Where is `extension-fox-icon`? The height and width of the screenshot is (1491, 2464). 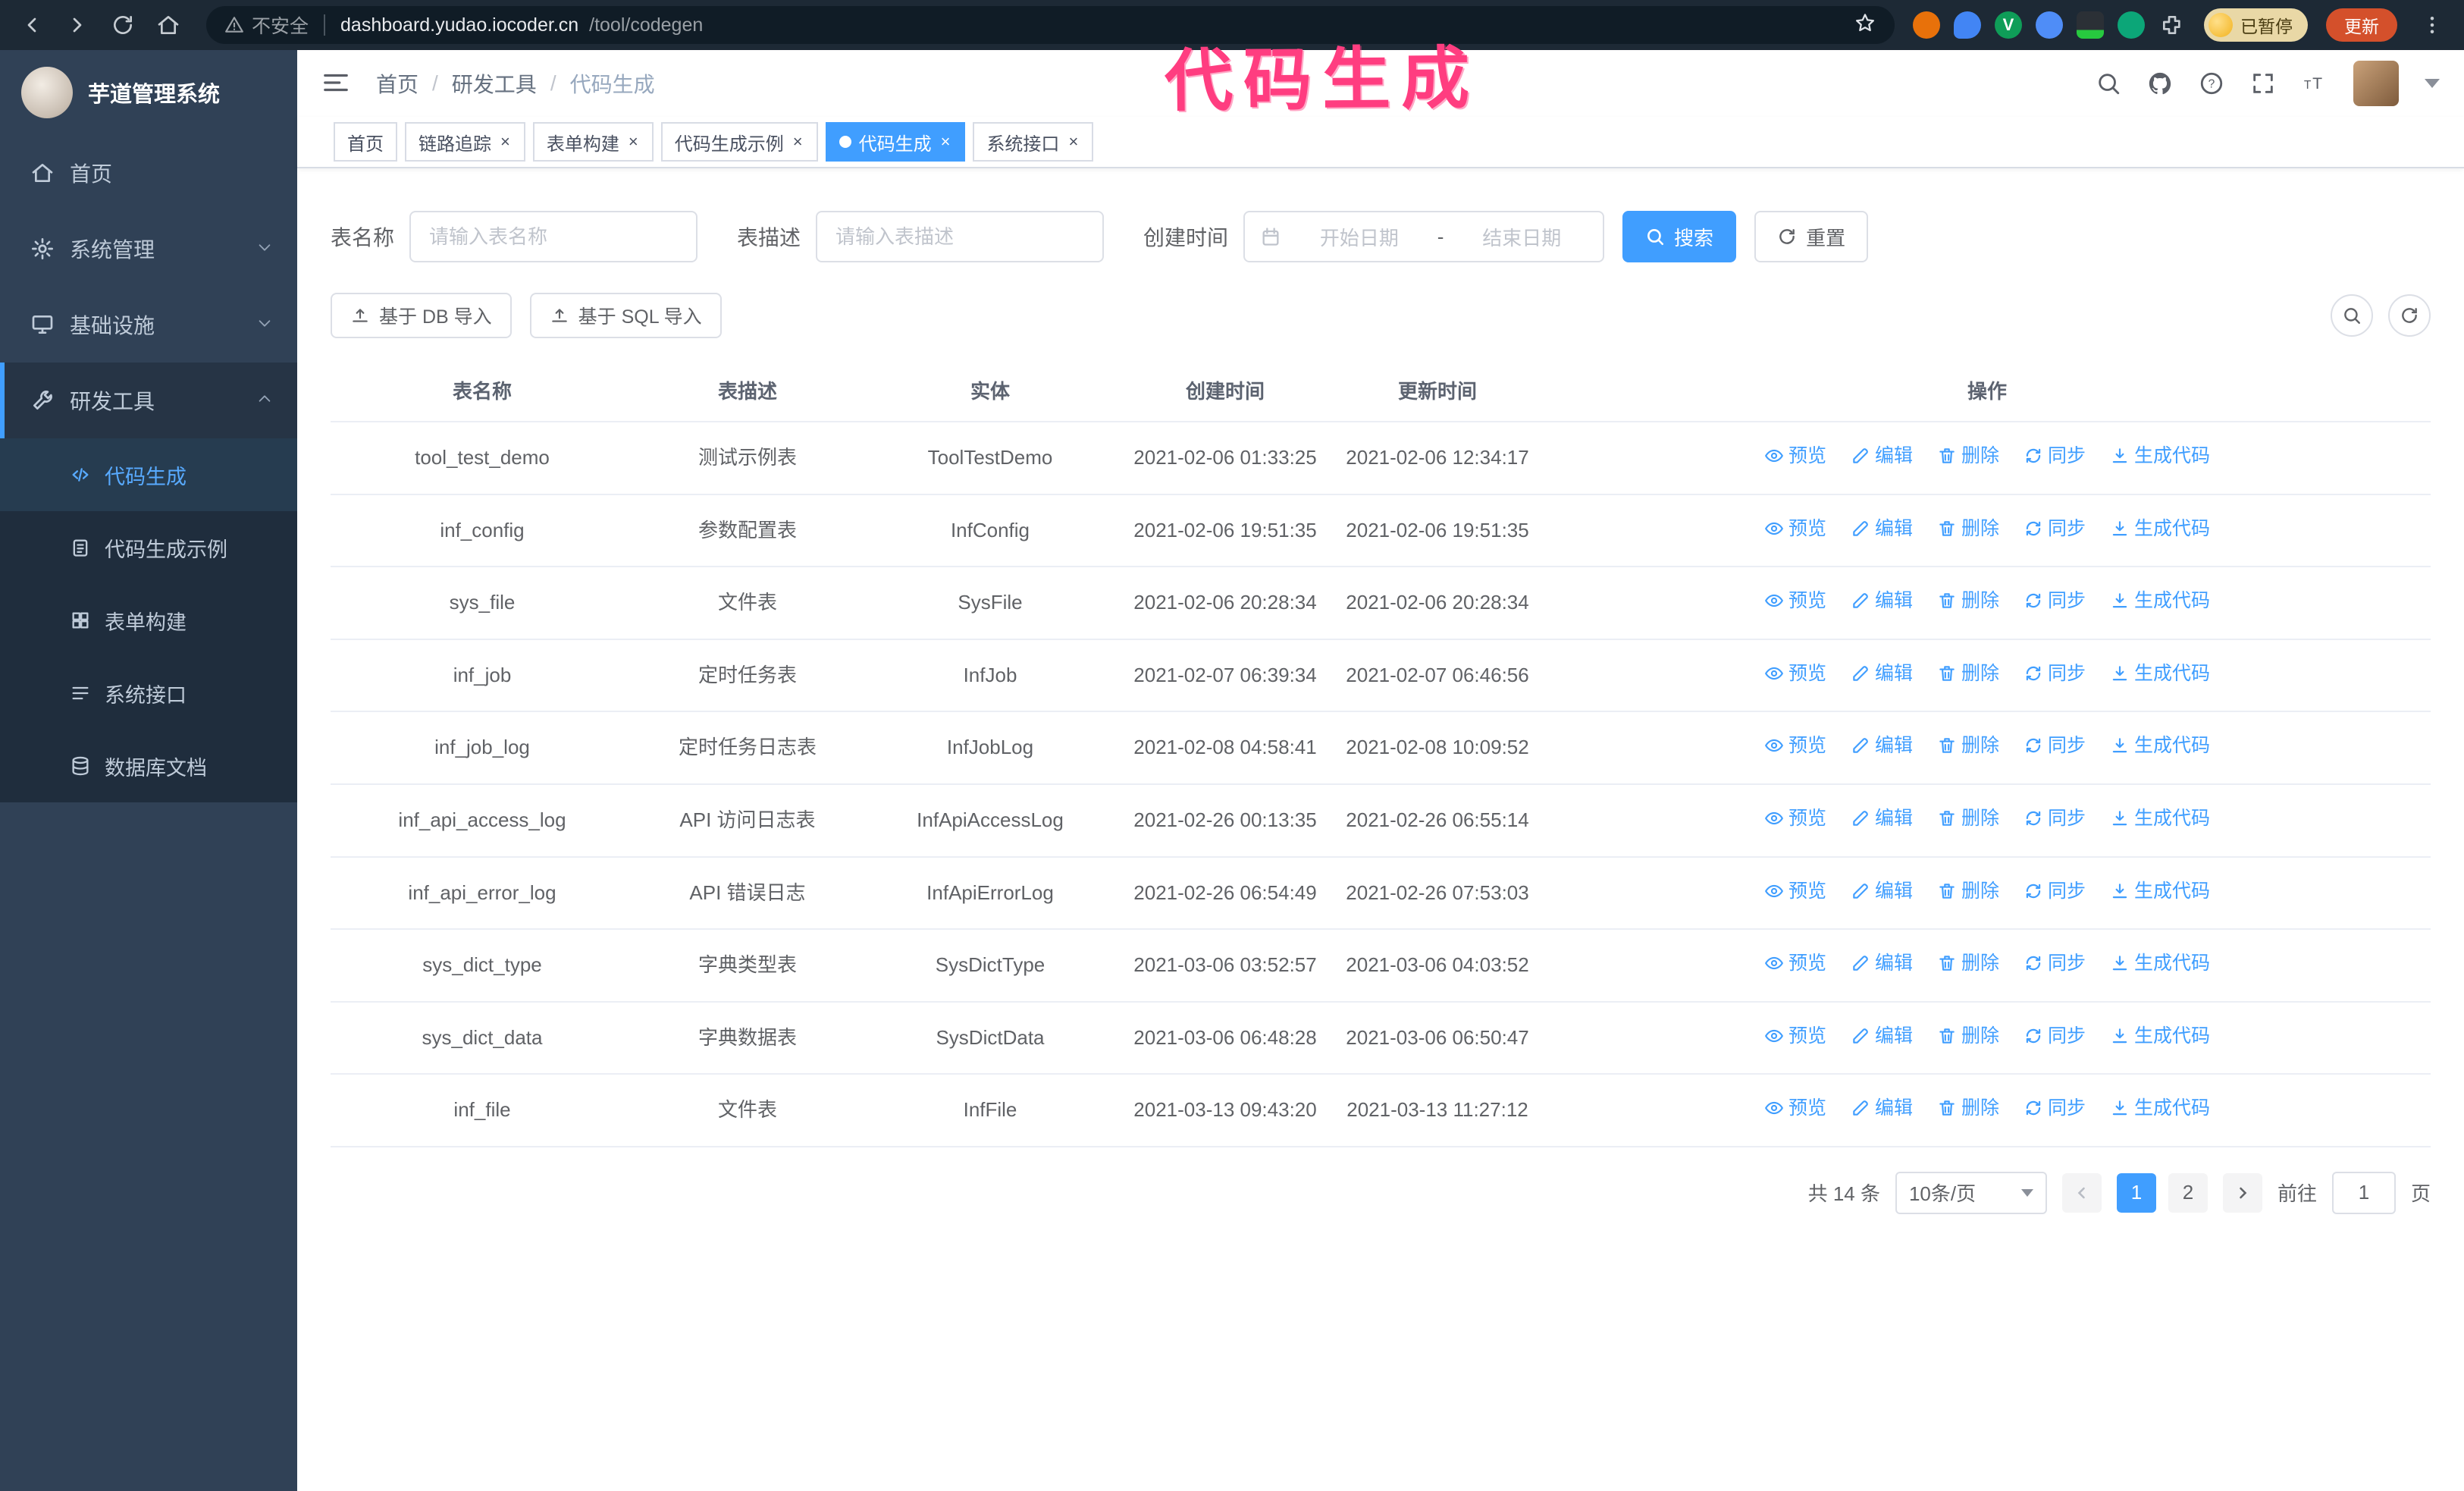
extension-fox-icon is located at coordinates (1926, 25).